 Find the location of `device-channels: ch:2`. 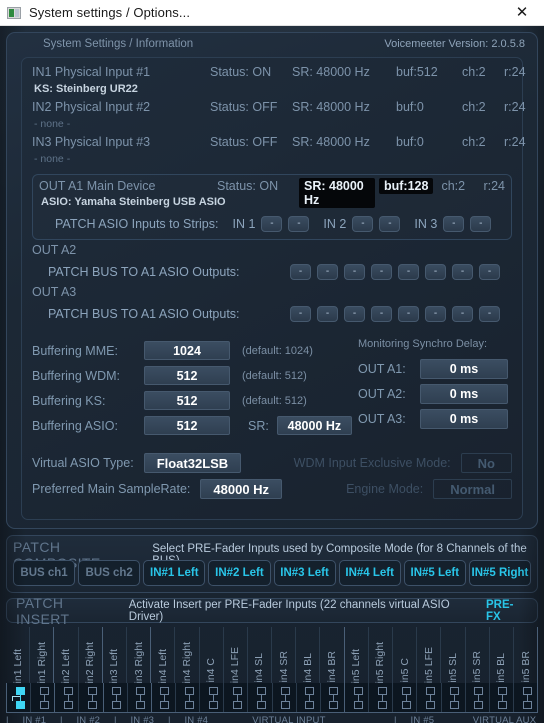

device-channels: ch:2 is located at coordinates (474, 107).